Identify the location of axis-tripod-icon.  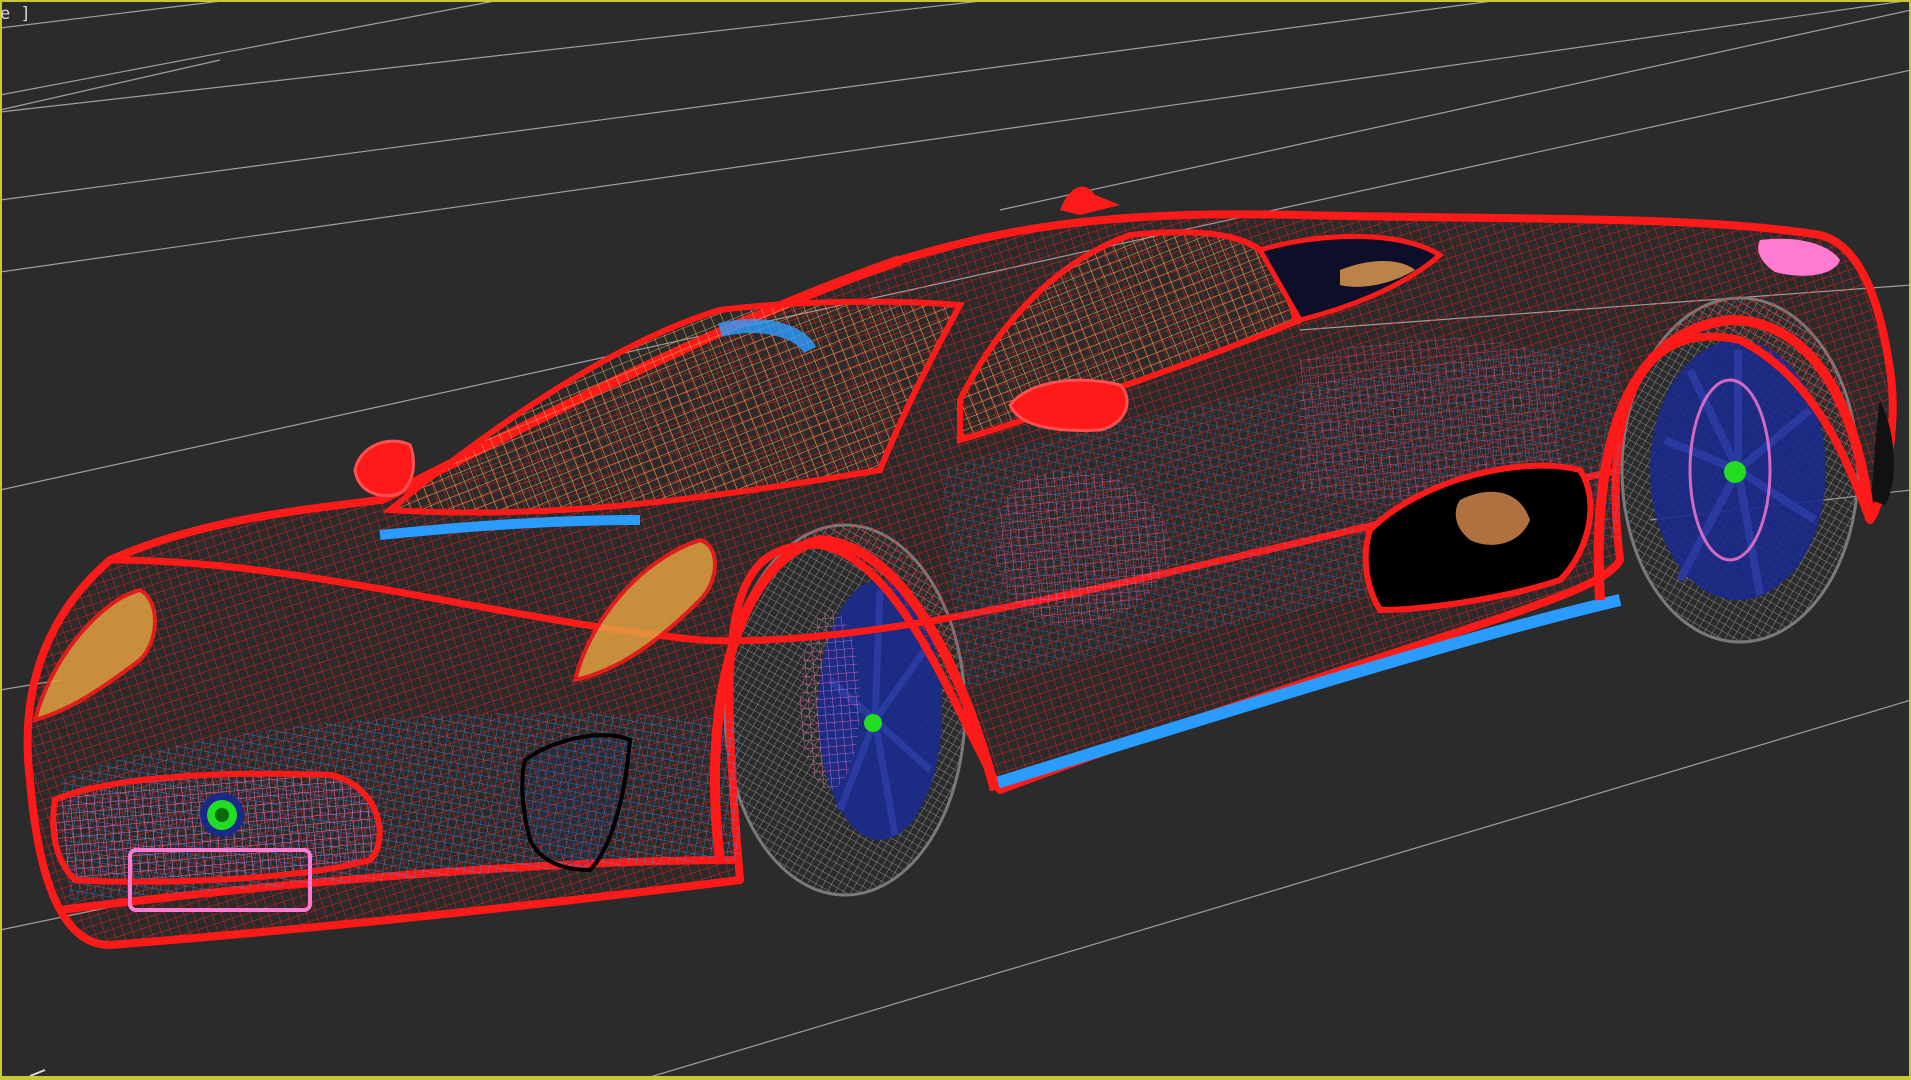
(37, 1072).